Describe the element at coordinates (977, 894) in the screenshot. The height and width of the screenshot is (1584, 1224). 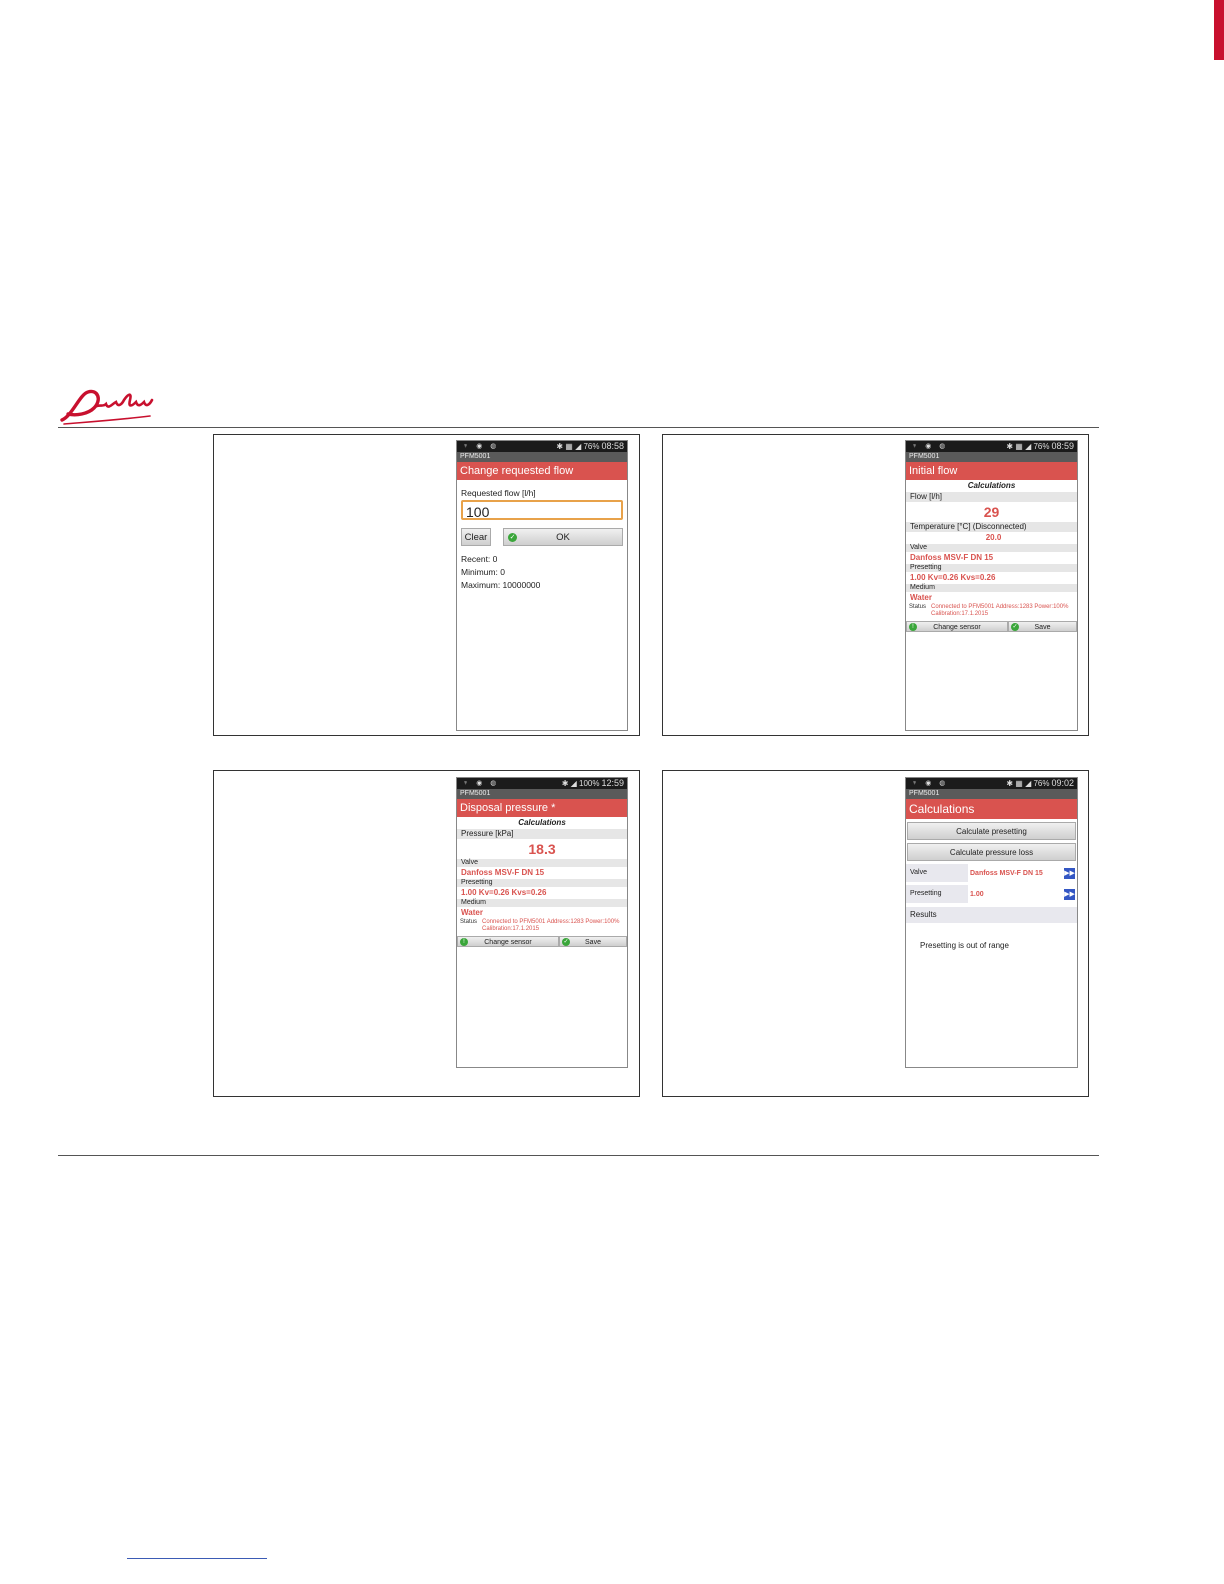
I see `presetting-value: 1.00` at that location.